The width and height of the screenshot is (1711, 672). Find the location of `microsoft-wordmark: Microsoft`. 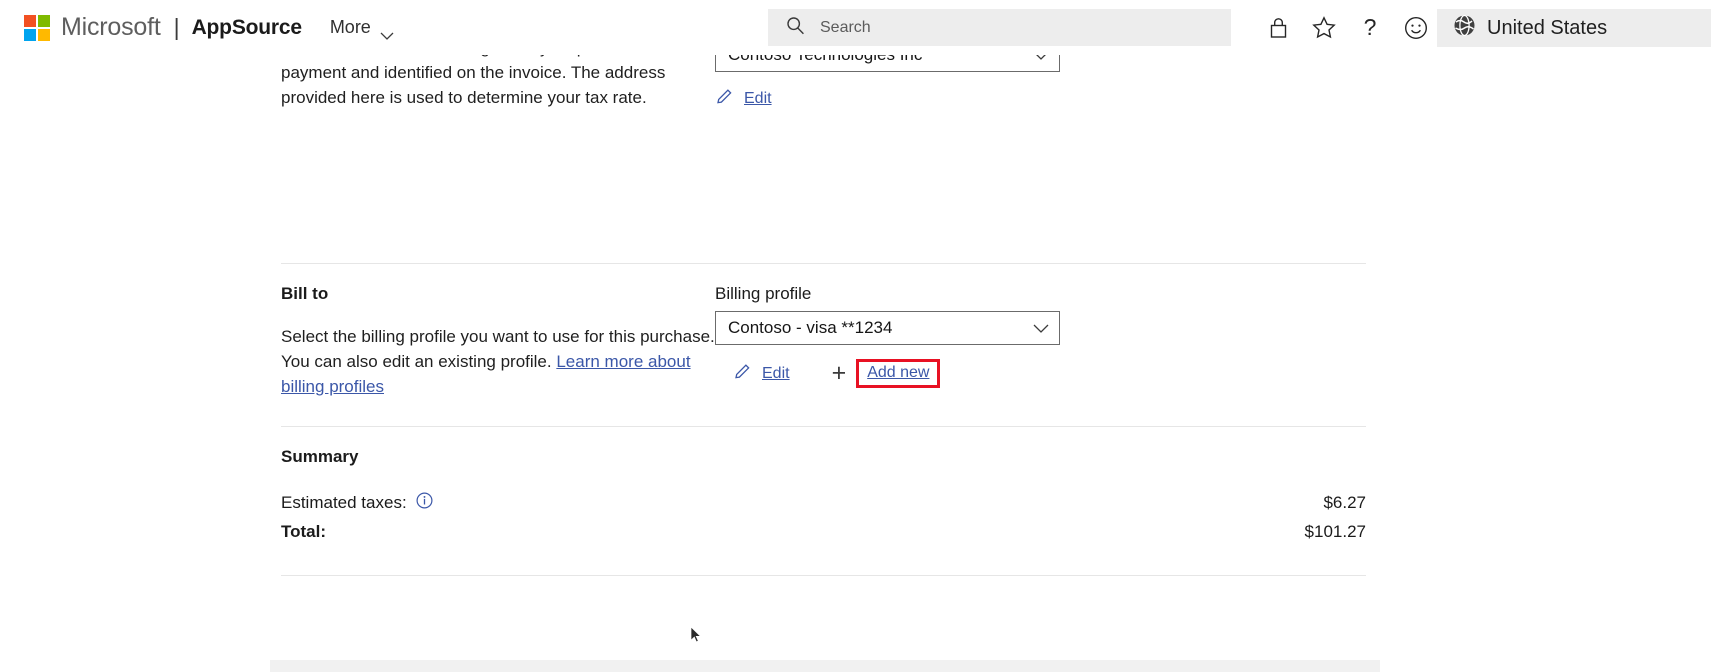

microsoft-wordmark: Microsoft is located at coordinates (111, 27).